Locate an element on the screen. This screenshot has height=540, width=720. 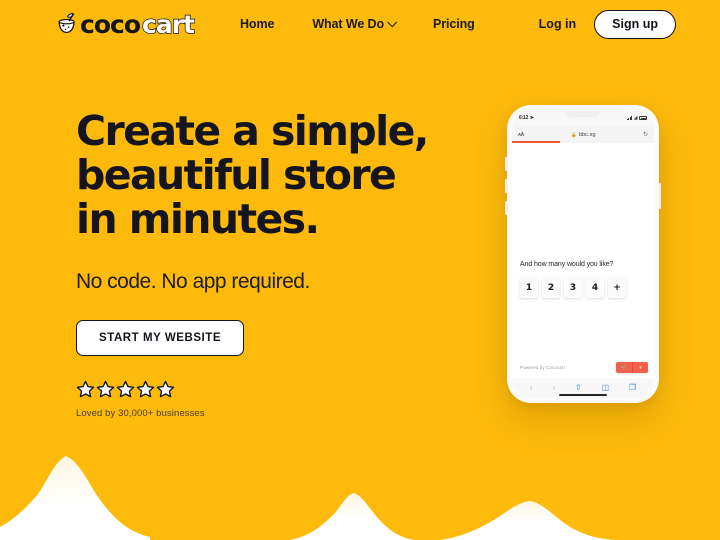
browser-toolbar: ‹ › ⇧ ◫ ❐ is located at coordinates (583, 388).